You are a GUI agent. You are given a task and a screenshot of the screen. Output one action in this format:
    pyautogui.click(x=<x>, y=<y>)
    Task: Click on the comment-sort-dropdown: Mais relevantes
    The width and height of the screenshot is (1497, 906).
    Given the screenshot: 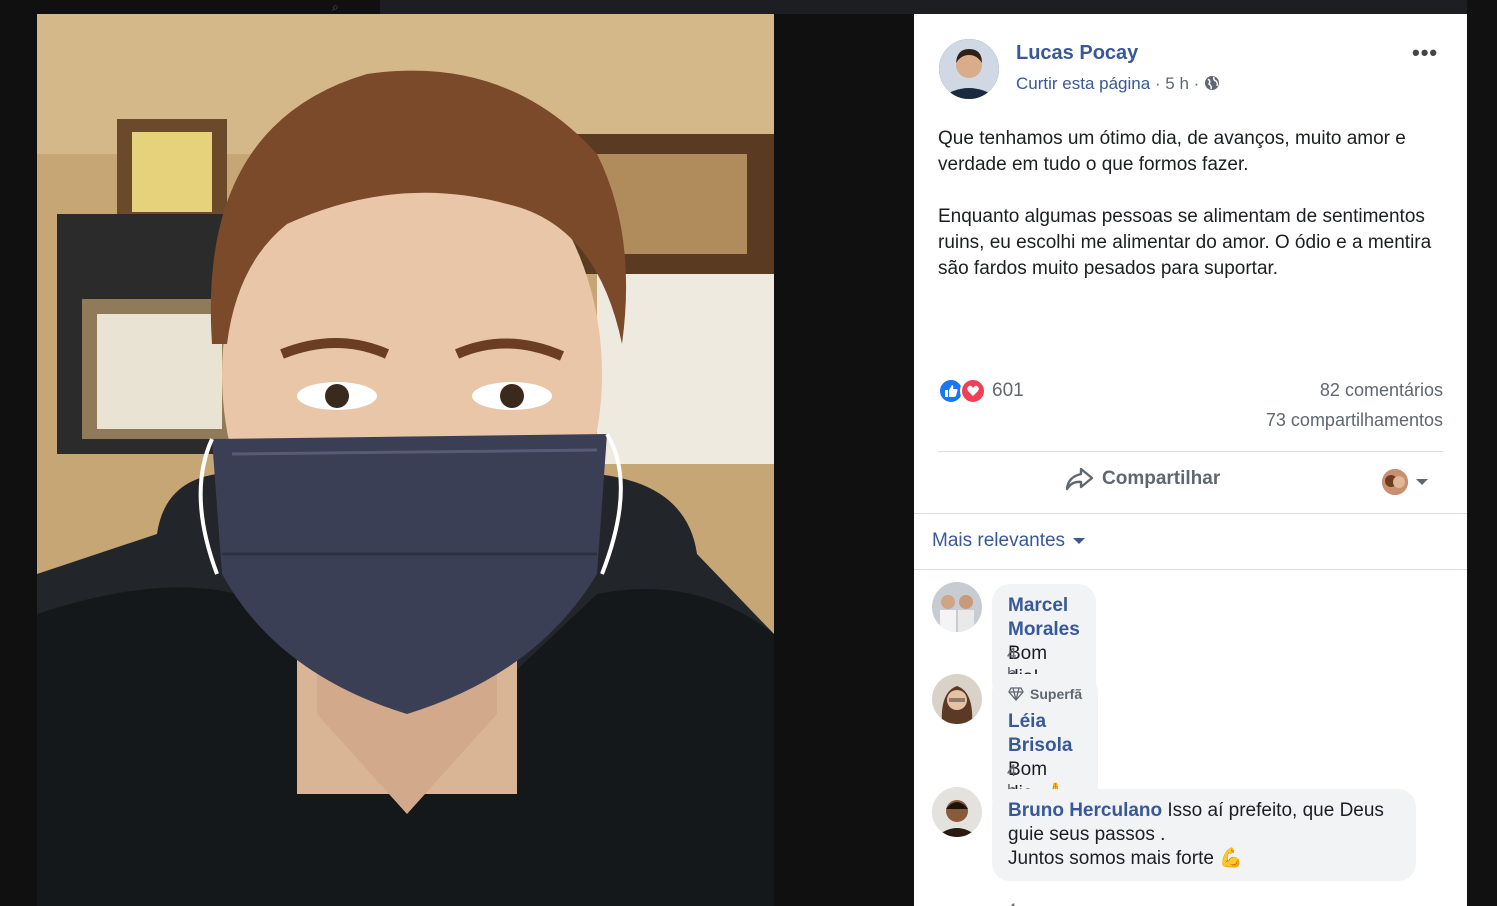 What is the action you would take?
    pyautogui.click(x=1009, y=541)
    